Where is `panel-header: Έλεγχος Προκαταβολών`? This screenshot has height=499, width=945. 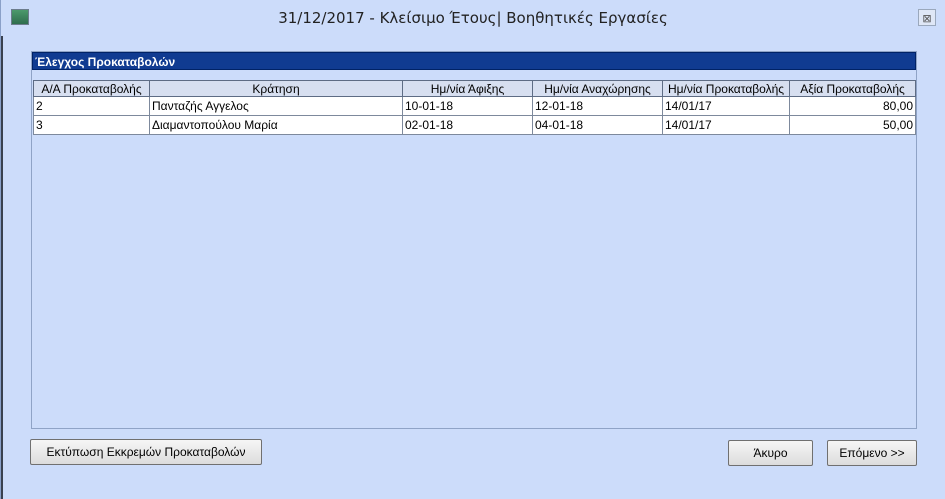
panel-header: Έλεγχος Προκαταβολών is located at coordinates (474, 61).